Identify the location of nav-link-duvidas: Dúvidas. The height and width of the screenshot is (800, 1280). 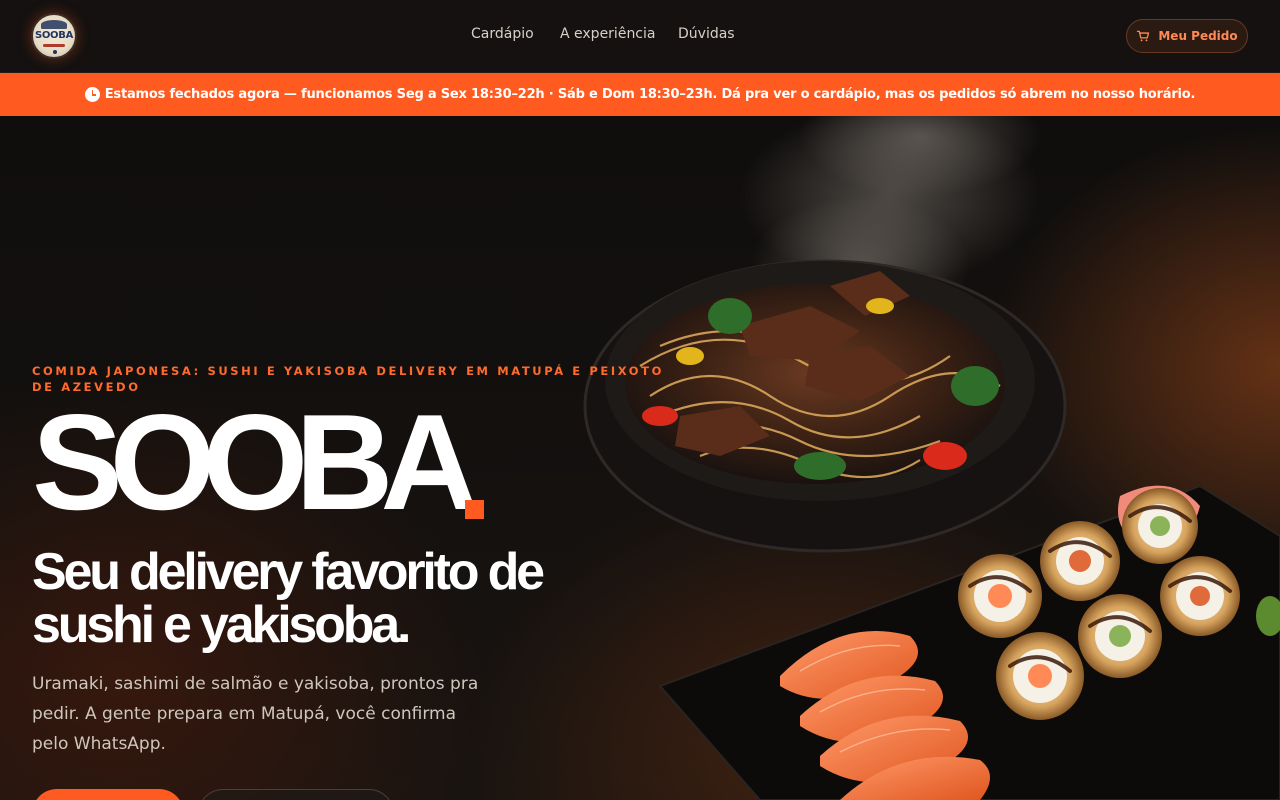
(706, 34).